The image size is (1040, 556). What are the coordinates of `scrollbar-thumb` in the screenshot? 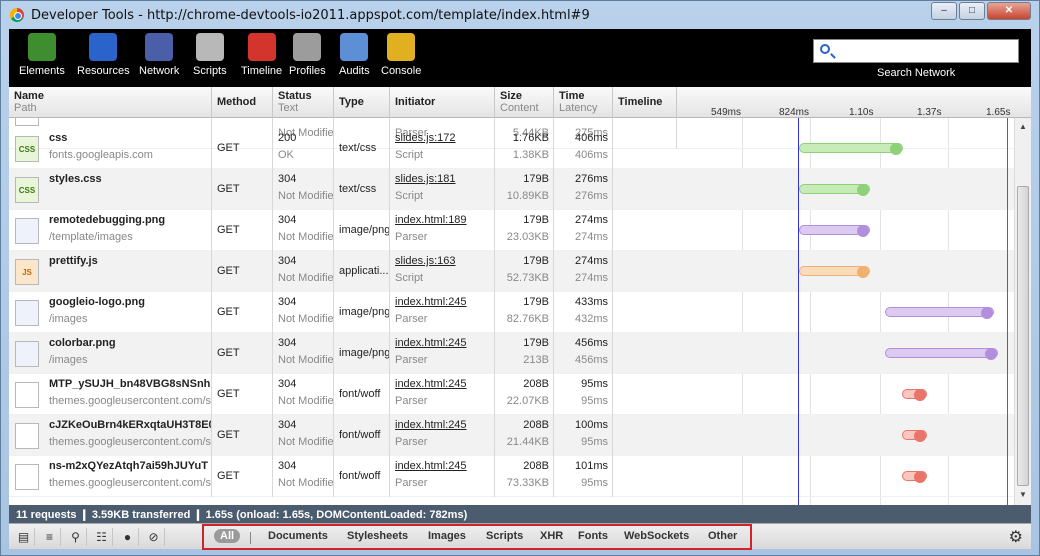 It's located at (1023, 336).